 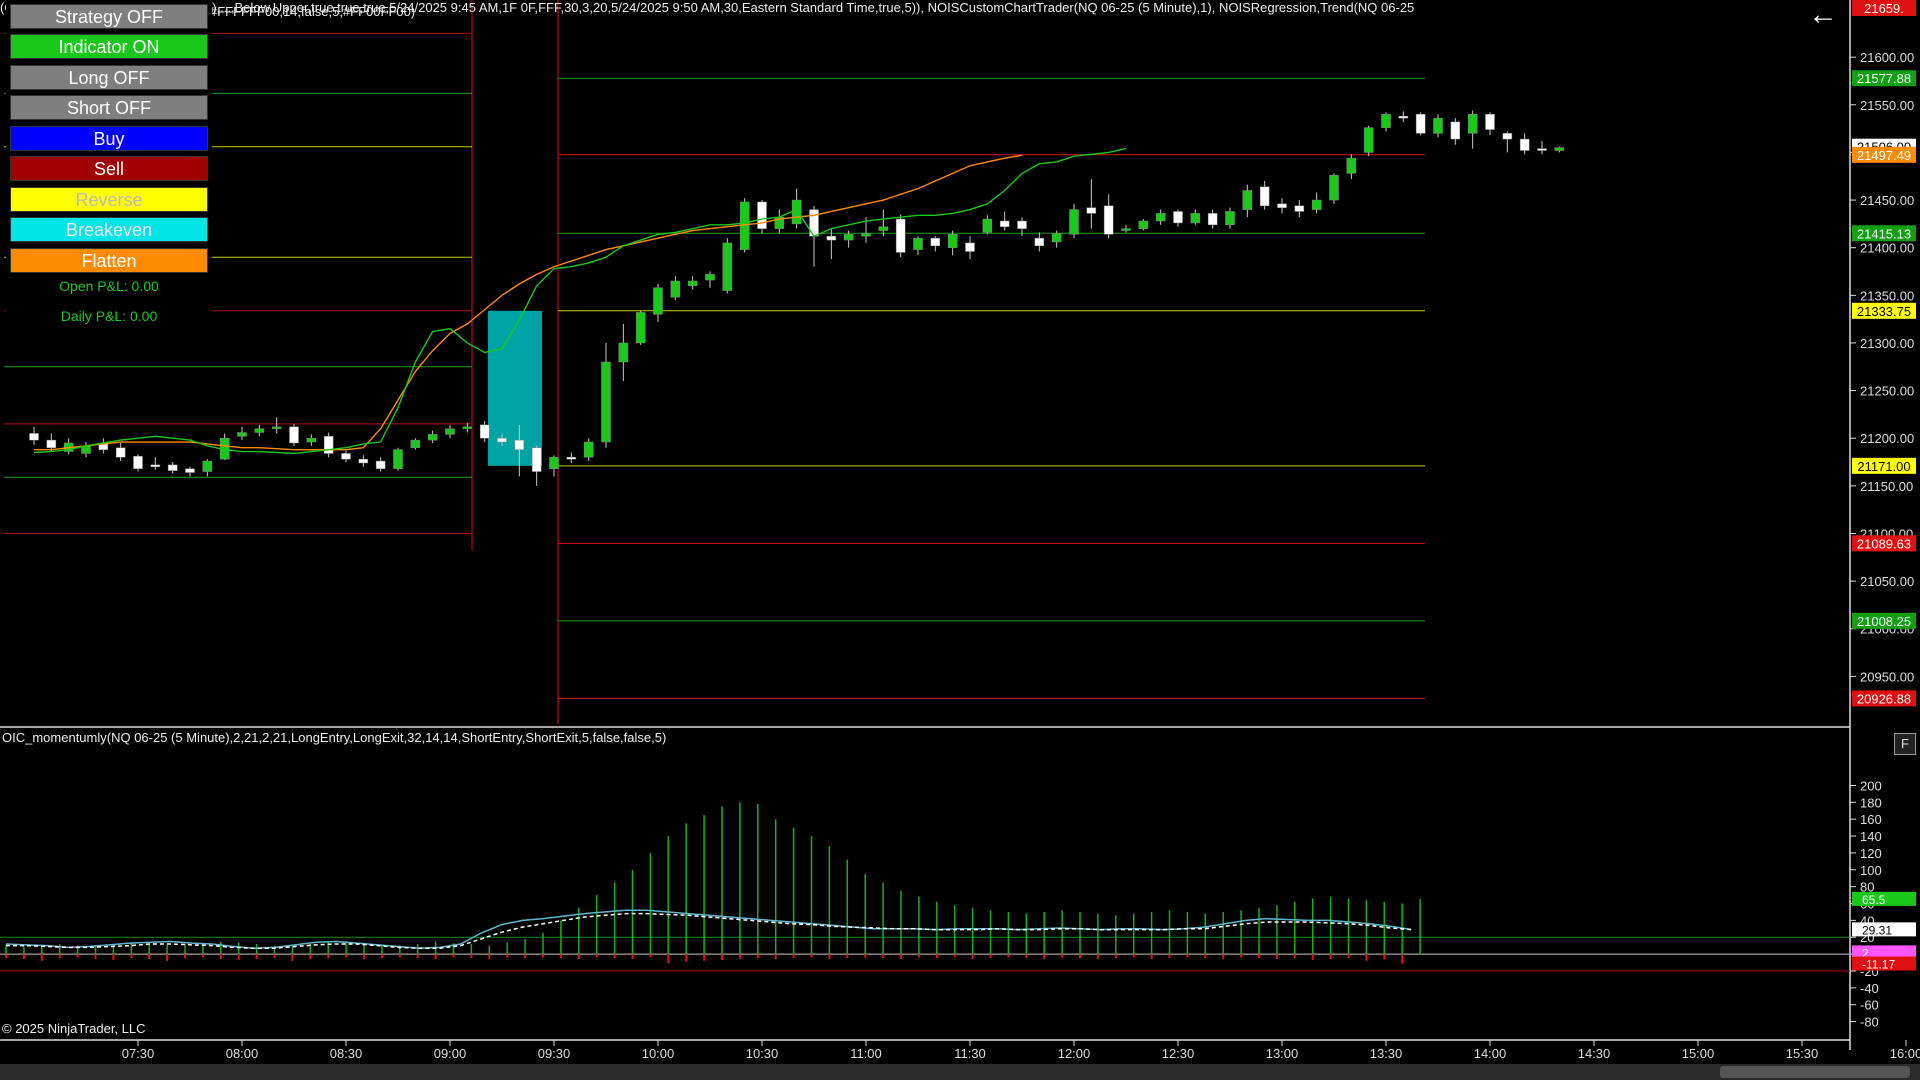 What do you see at coordinates (1871, 870) in the screenshot?
I see `osc-tick-label: 100` at bounding box center [1871, 870].